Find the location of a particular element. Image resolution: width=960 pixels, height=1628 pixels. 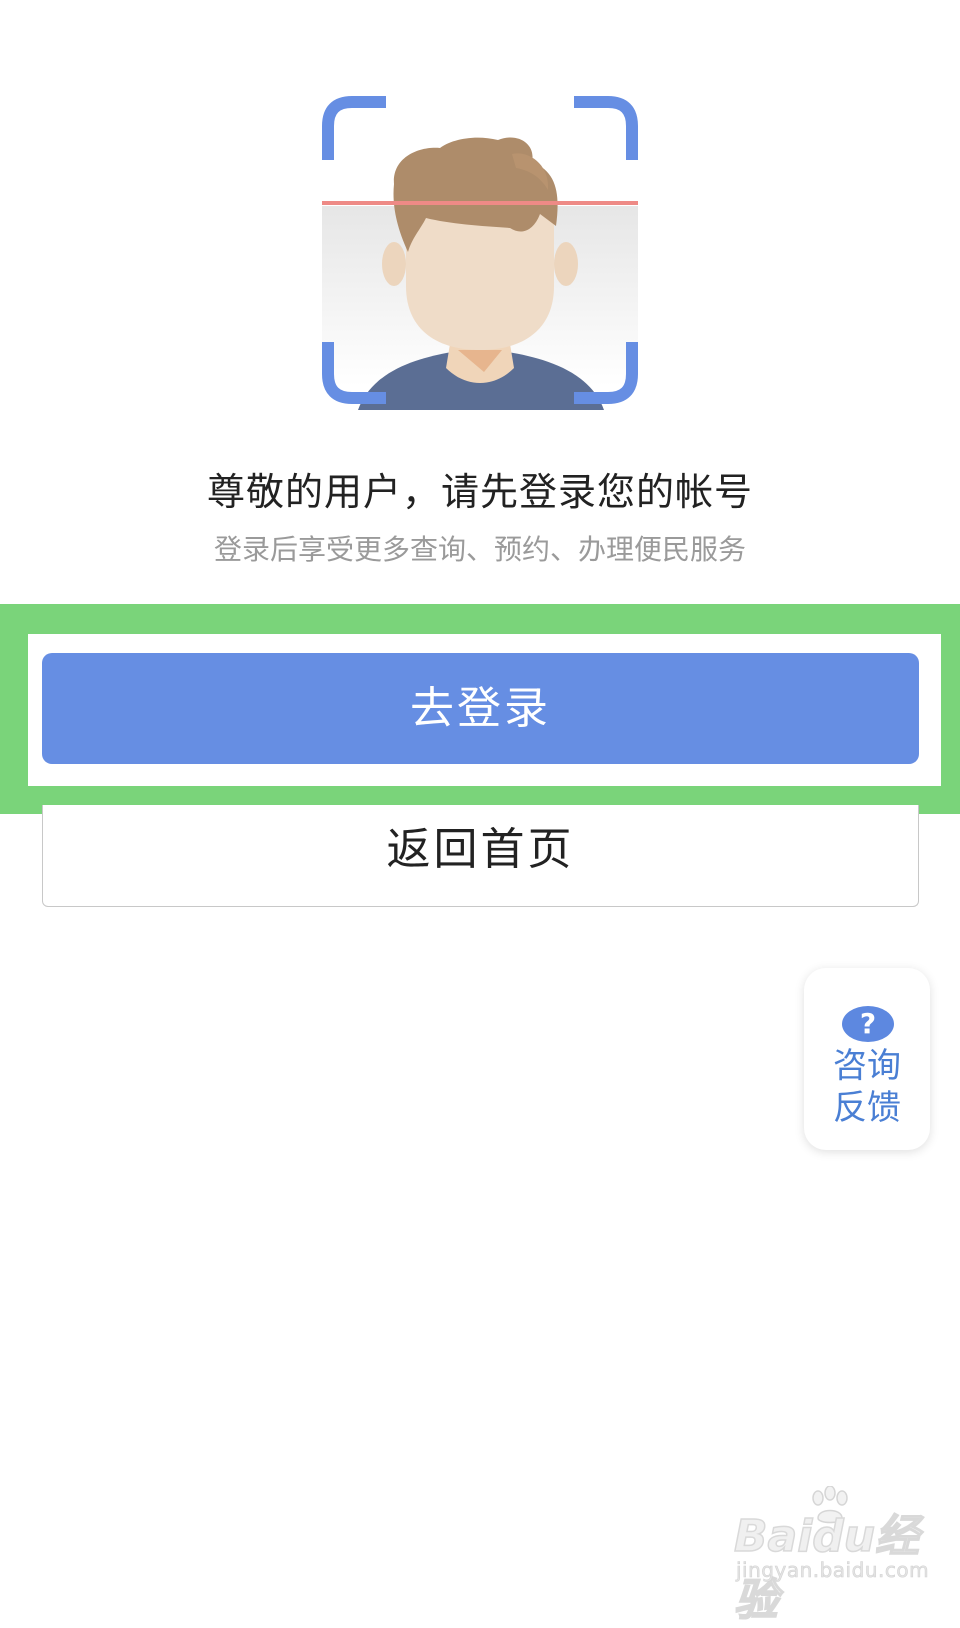

feedback-label-line2: 反馈 is located at coordinates (867, 1108).